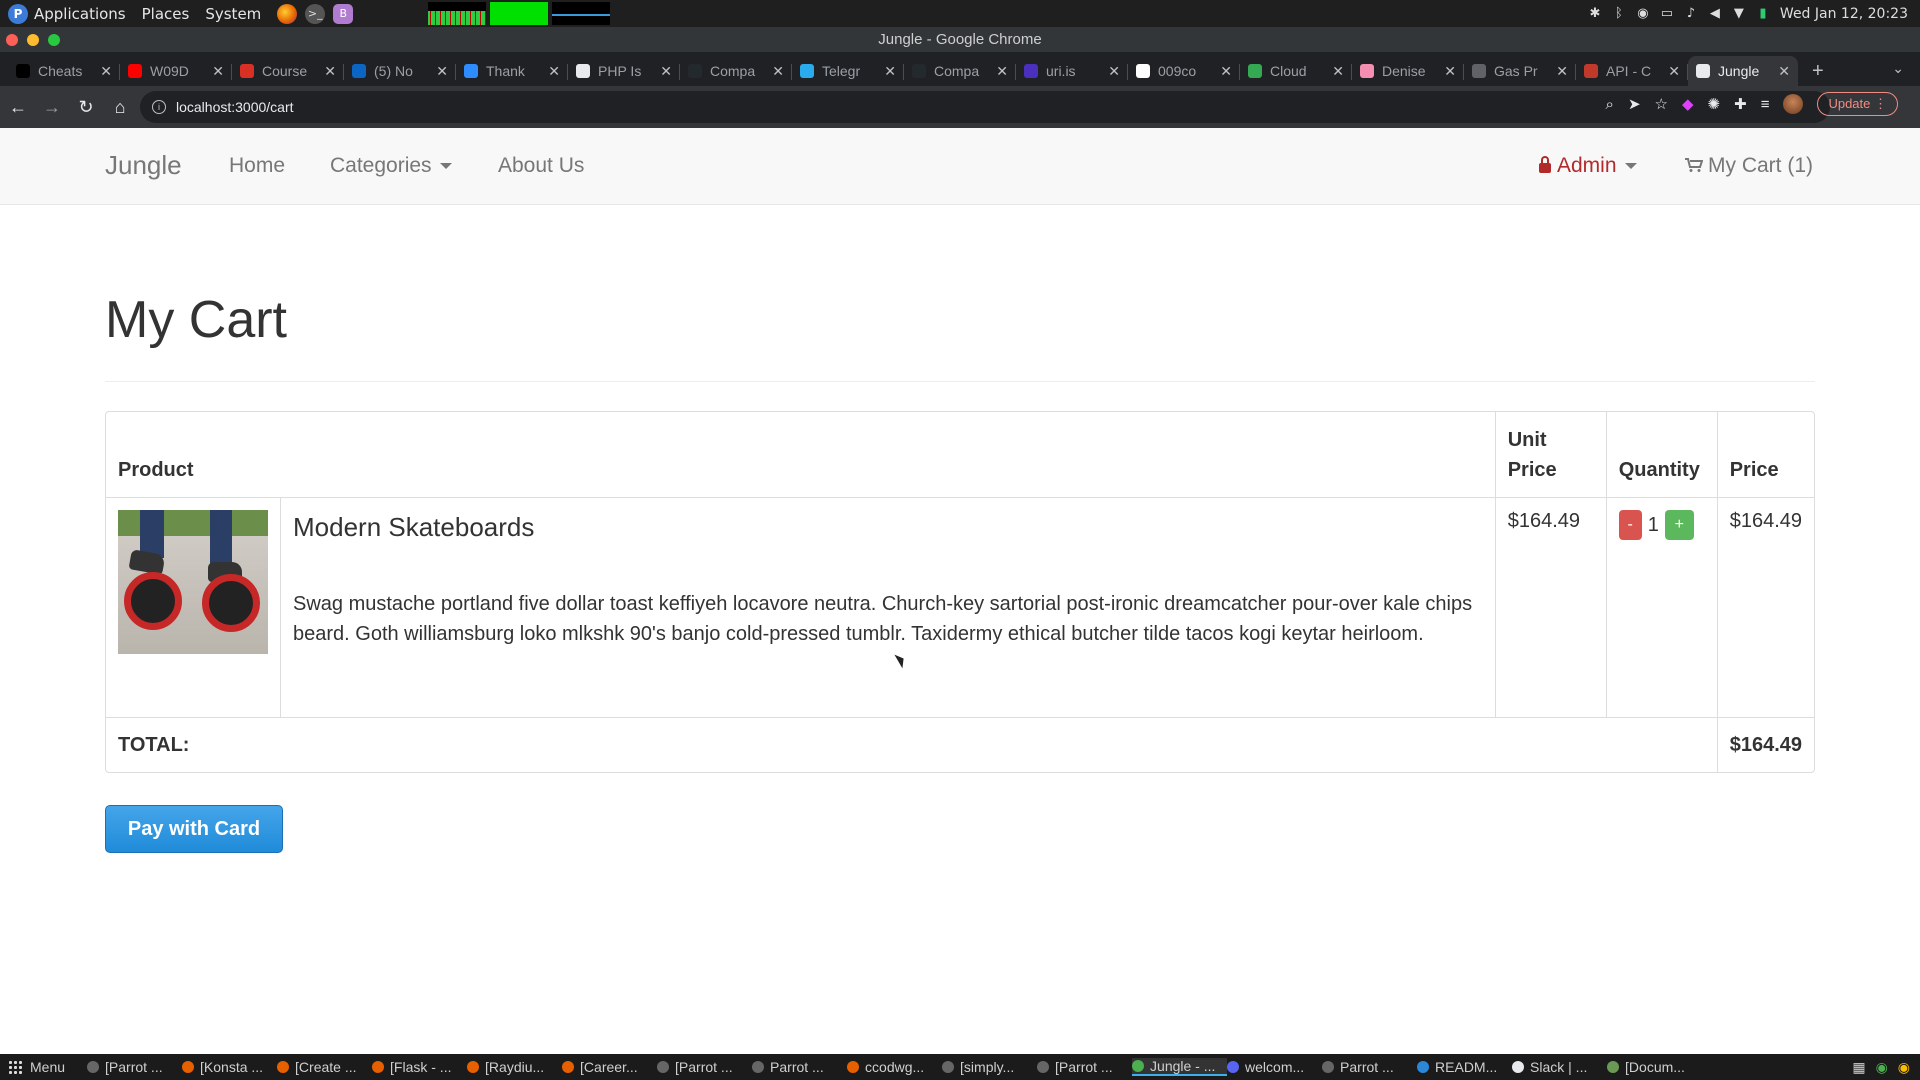 This screenshot has width=1920, height=1080. I want to click on nav-home-link: Home, so click(257, 166).